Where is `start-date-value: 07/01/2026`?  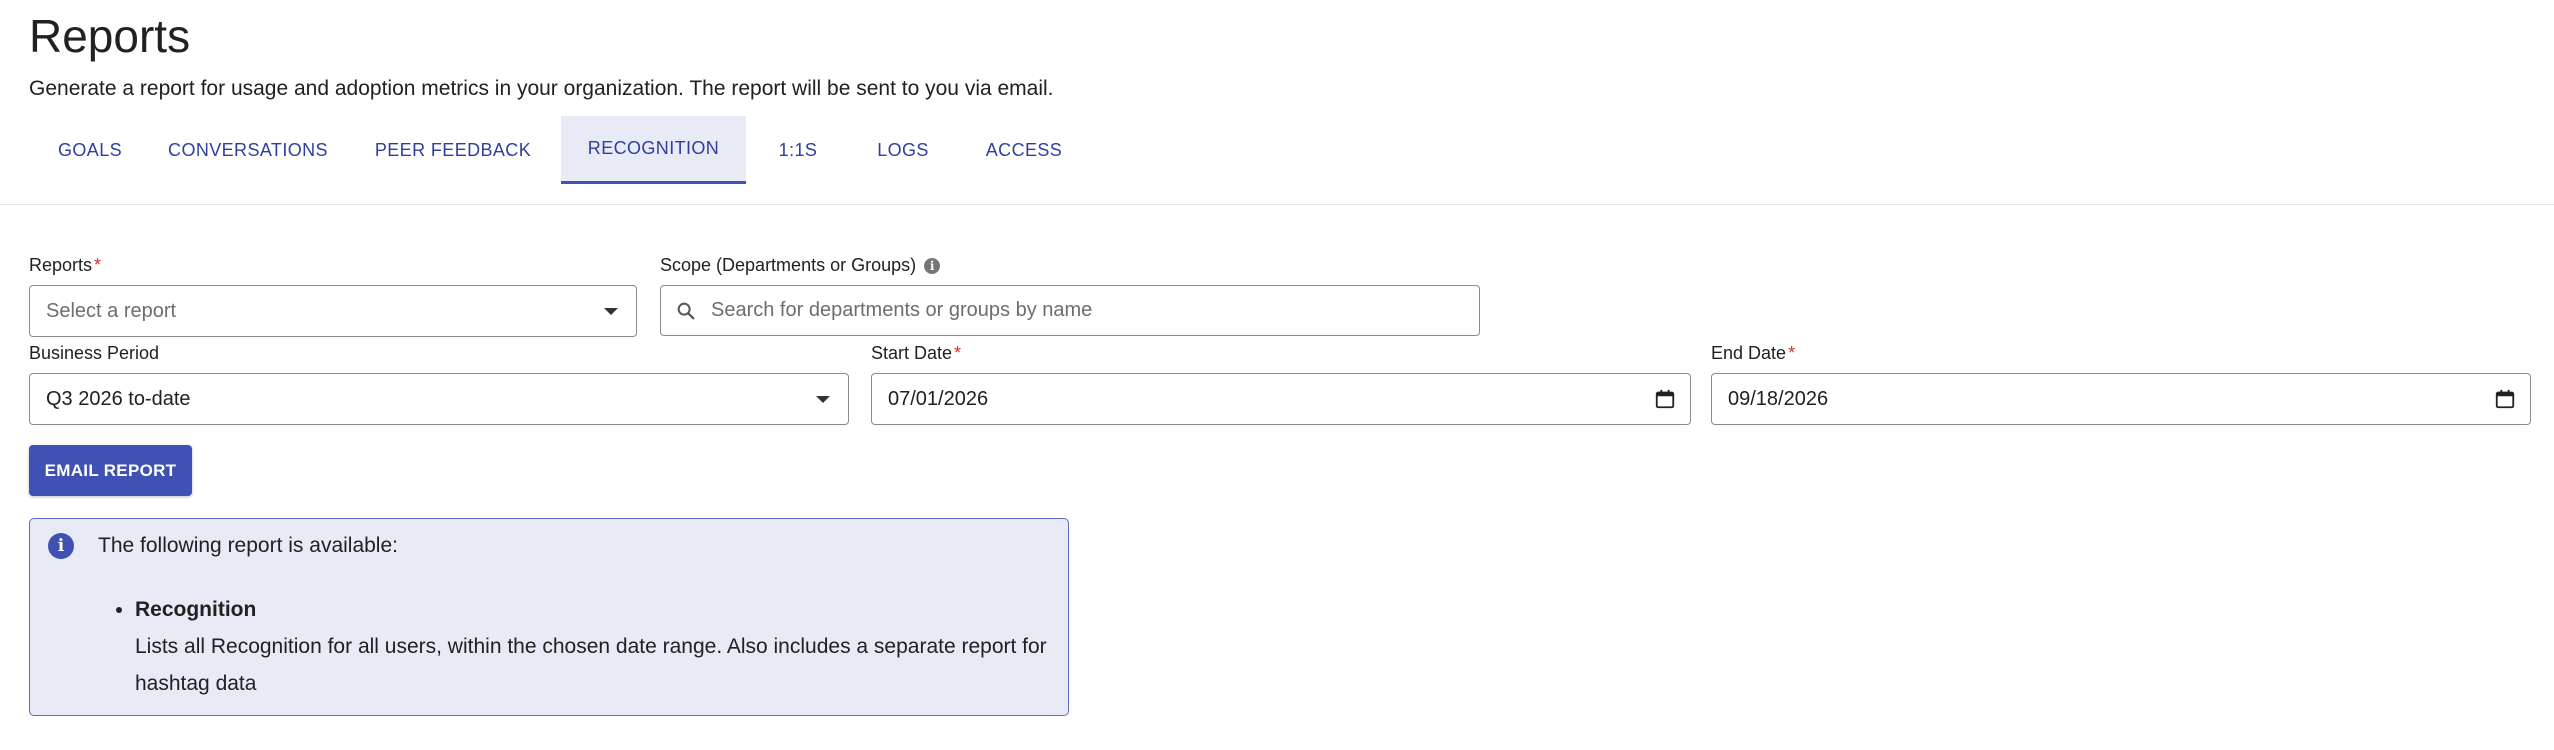
start-date-value: 07/01/2026 is located at coordinates (938, 398).